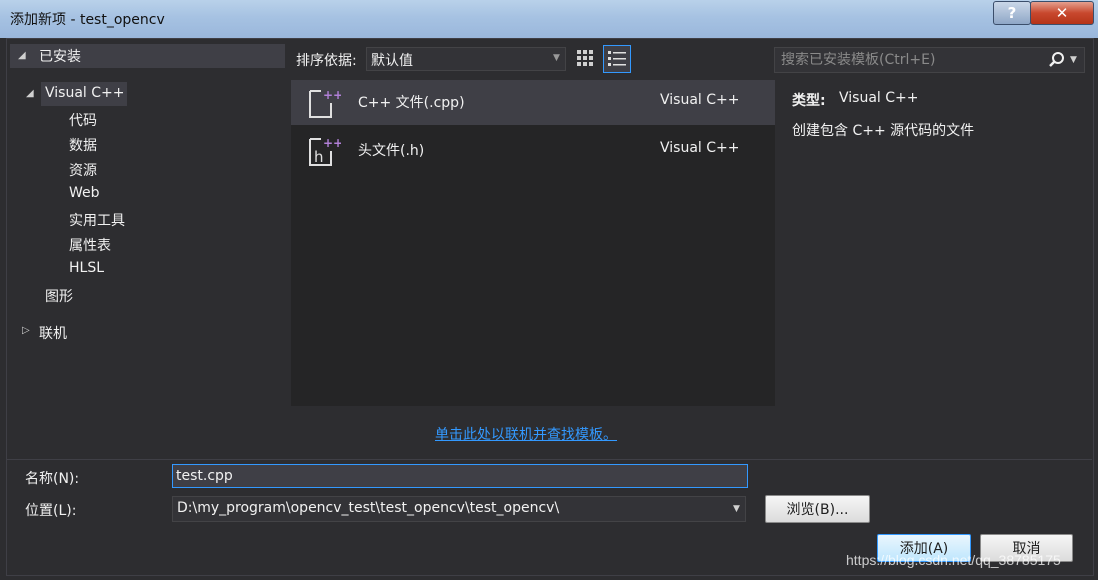 The width and height of the screenshot is (1098, 580). I want to click on template-item-cpp: ++ C++ 文件(.cpp) Visual C++, so click(533, 102).